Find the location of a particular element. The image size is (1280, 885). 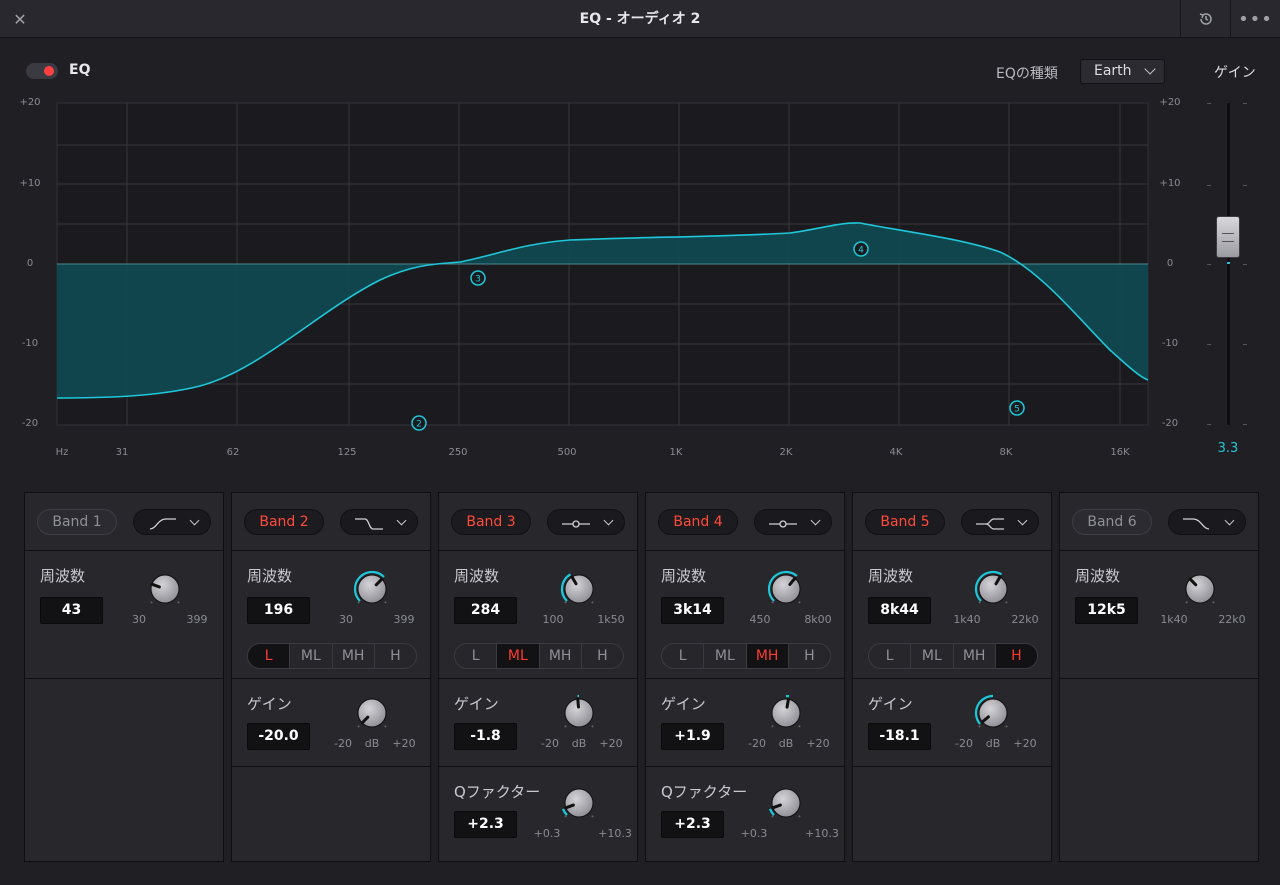

frequency-max-label: 1k50 is located at coordinates (611, 619).